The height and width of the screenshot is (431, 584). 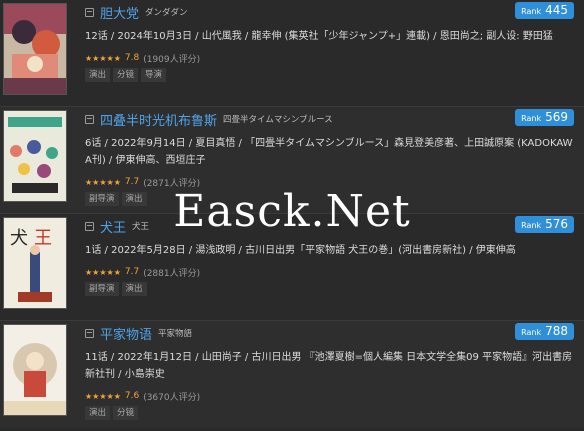 What do you see at coordinates (172, 183) in the screenshot?
I see `vote-count: (2871人评分)` at bounding box center [172, 183].